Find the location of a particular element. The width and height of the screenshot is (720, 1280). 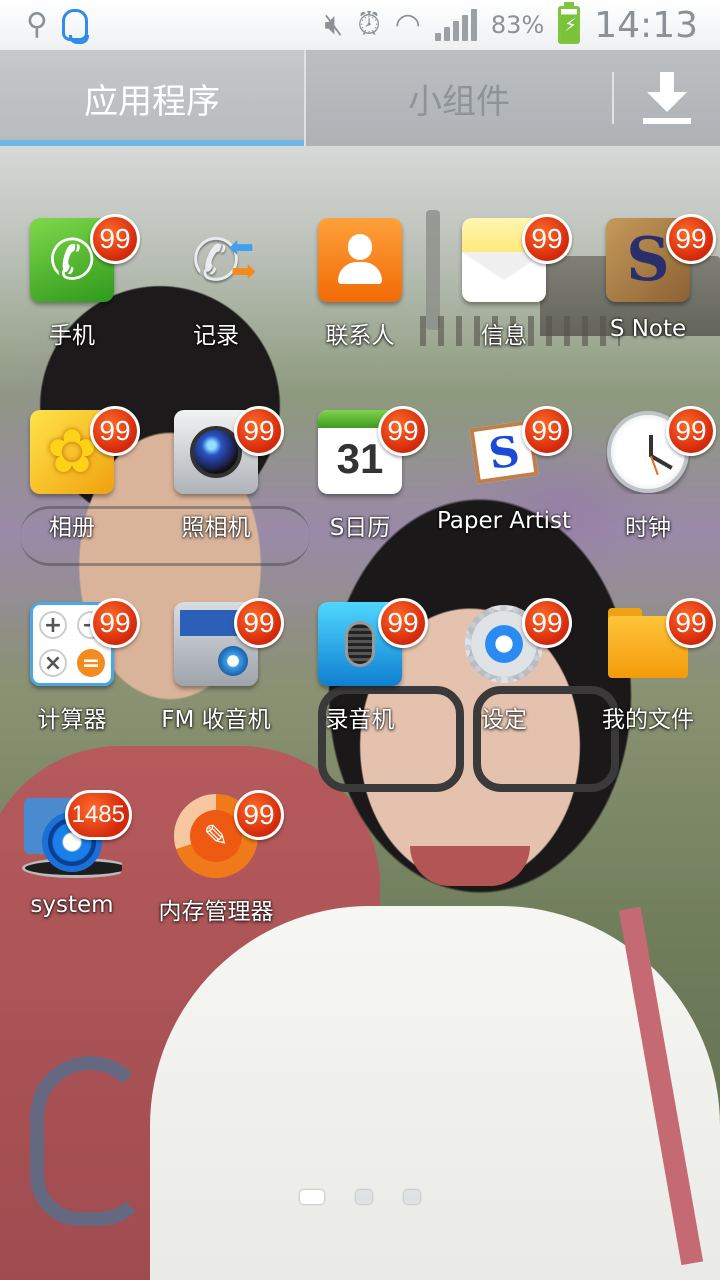

call-log-icon: ✆ ⬅ ➡ is located at coordinates (223, 260).